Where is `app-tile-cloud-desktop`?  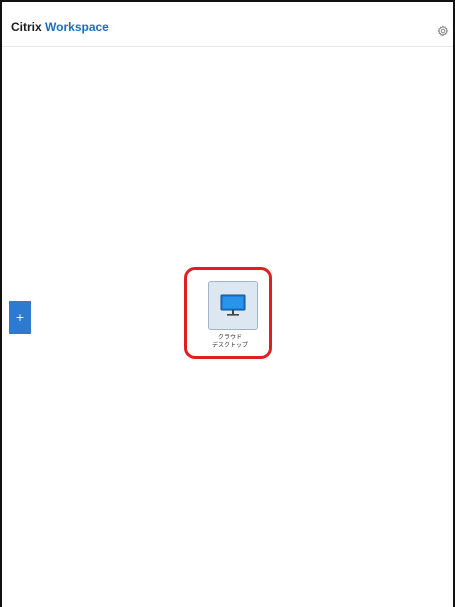 app-tile-cloud-desktop is located at coordinates (233, 305).